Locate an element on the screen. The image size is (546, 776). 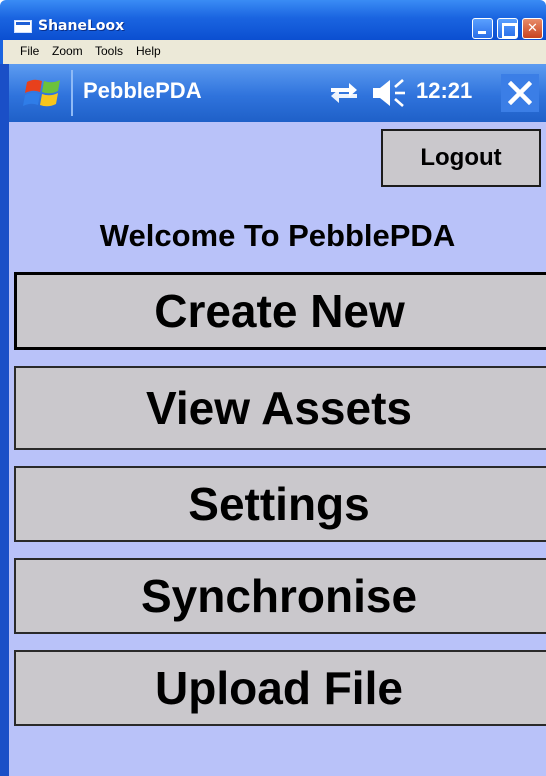
window-close-button: ✕ is located at coordinates (532, 28).